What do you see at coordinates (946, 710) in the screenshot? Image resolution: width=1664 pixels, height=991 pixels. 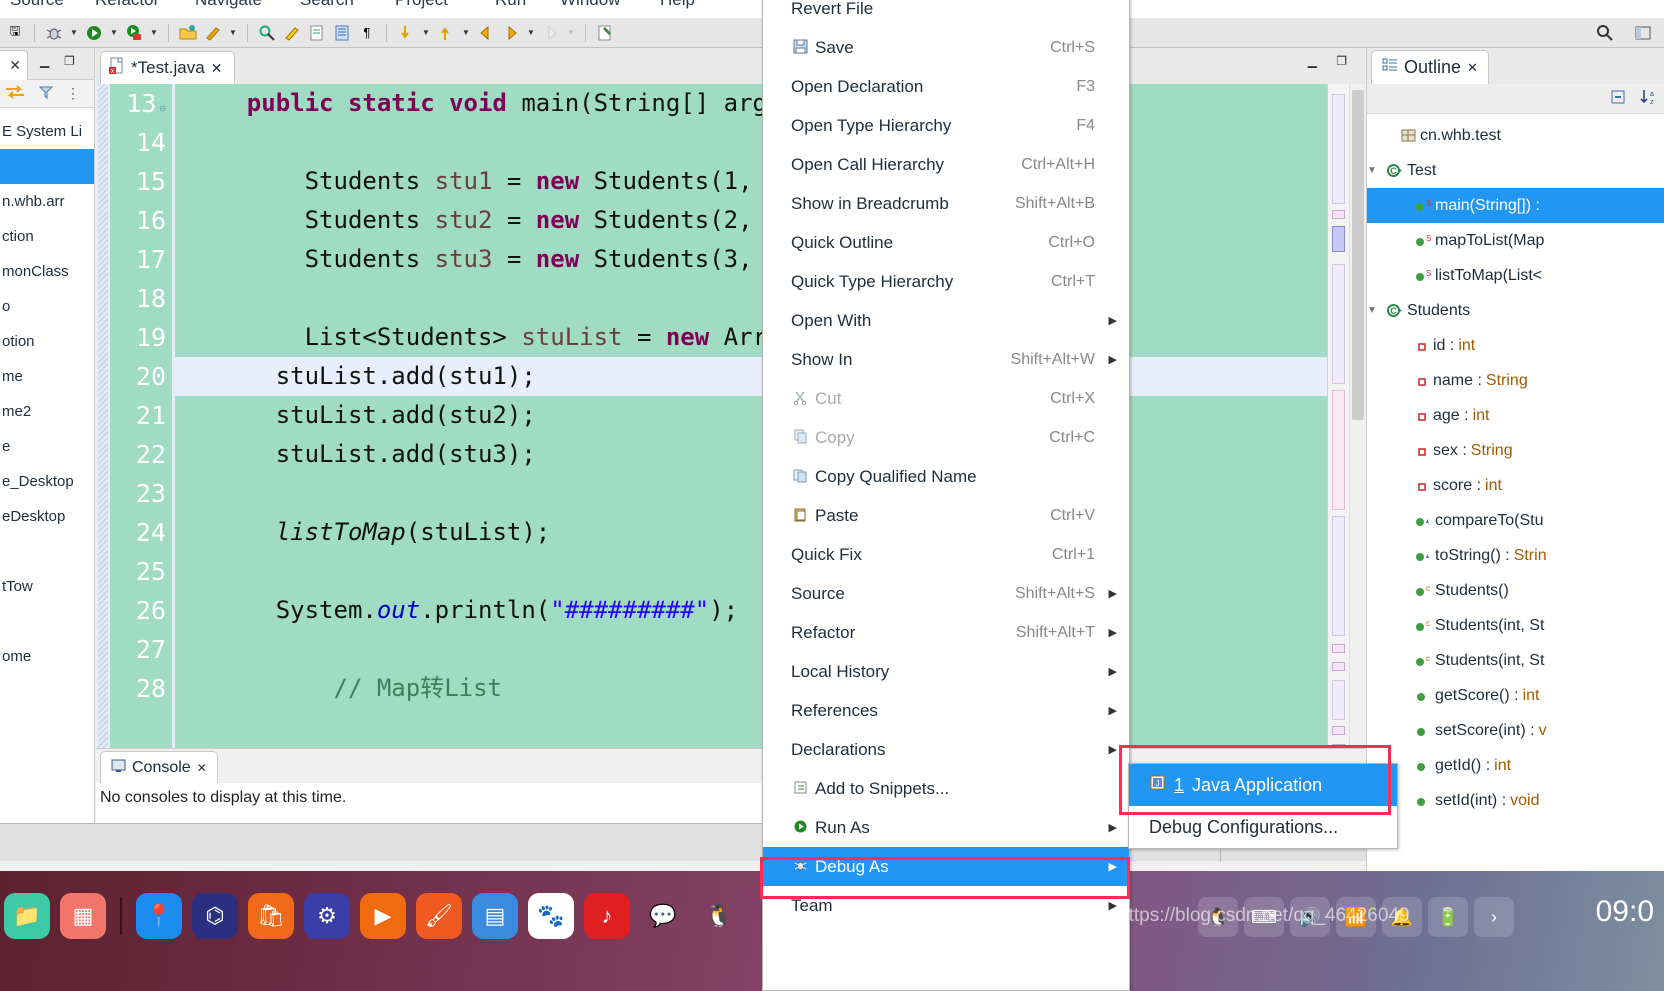 I see `context-menu-item-references: References ▶` at bounding box center [946, 710].